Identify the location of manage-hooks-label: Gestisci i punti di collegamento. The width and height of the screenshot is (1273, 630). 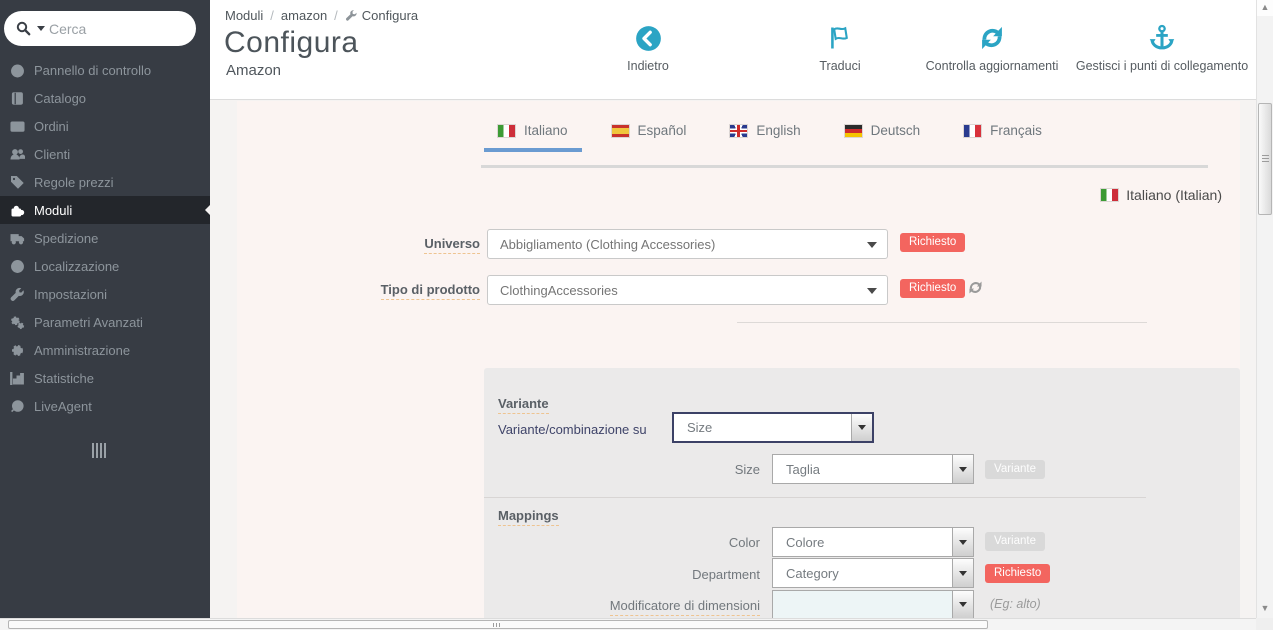
(1162, 66).